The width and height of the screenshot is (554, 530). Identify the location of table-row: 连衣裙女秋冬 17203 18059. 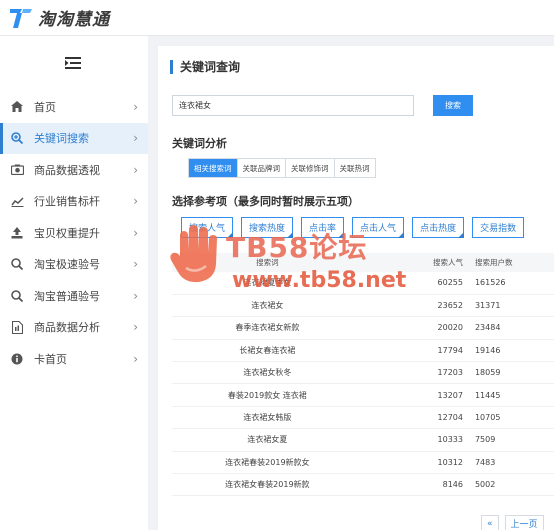
(363, 373).